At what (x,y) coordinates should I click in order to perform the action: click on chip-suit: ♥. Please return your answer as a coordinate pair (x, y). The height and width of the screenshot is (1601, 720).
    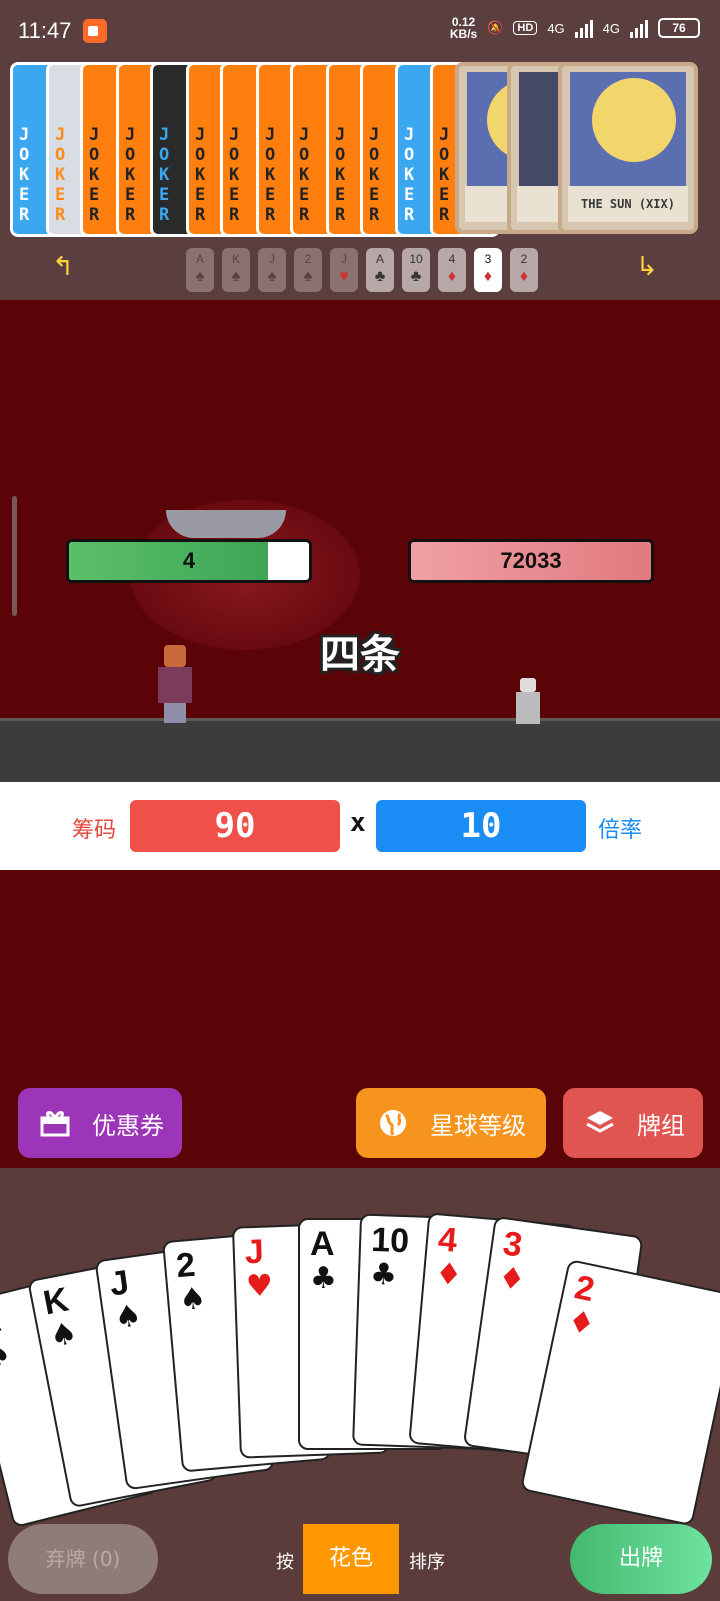
    Looking at the image, I should click on (344, 276).